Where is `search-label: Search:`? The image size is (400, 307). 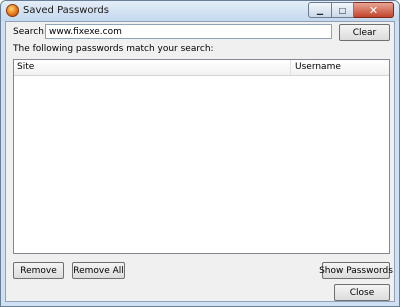 search-label: Search: is located at coordinates (30, 32).